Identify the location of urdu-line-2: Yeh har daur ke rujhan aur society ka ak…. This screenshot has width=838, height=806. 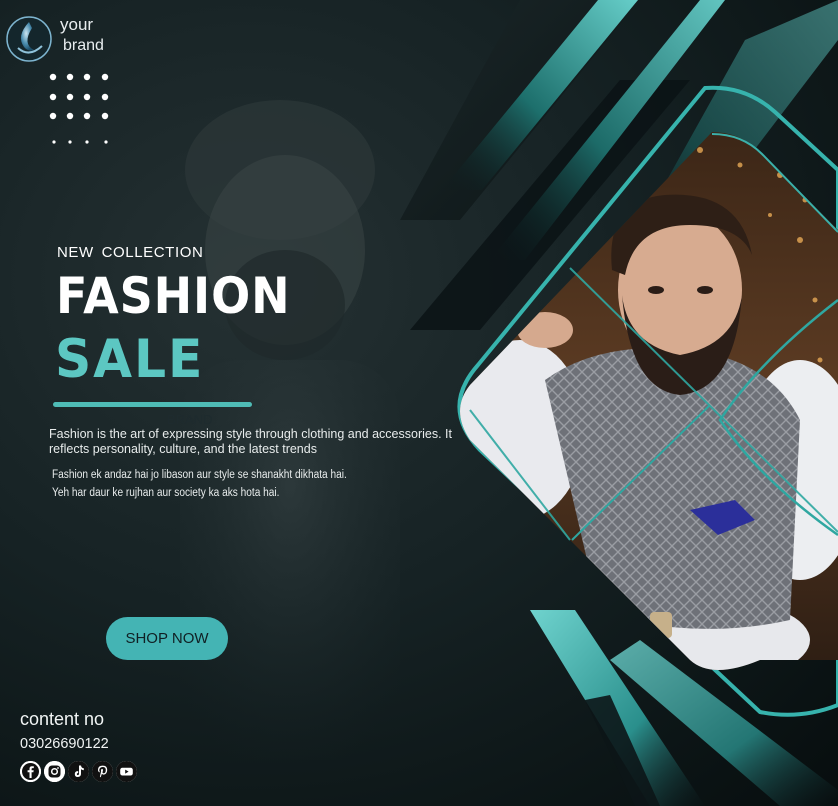
(166, 493).